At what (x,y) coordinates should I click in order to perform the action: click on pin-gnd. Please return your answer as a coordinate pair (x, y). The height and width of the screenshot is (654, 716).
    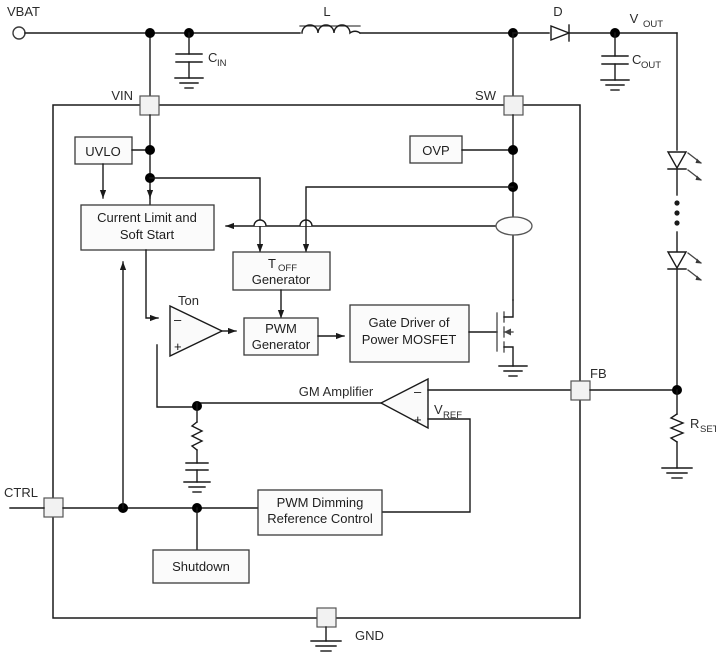
    Looking at the image, I should click on (326, 617).